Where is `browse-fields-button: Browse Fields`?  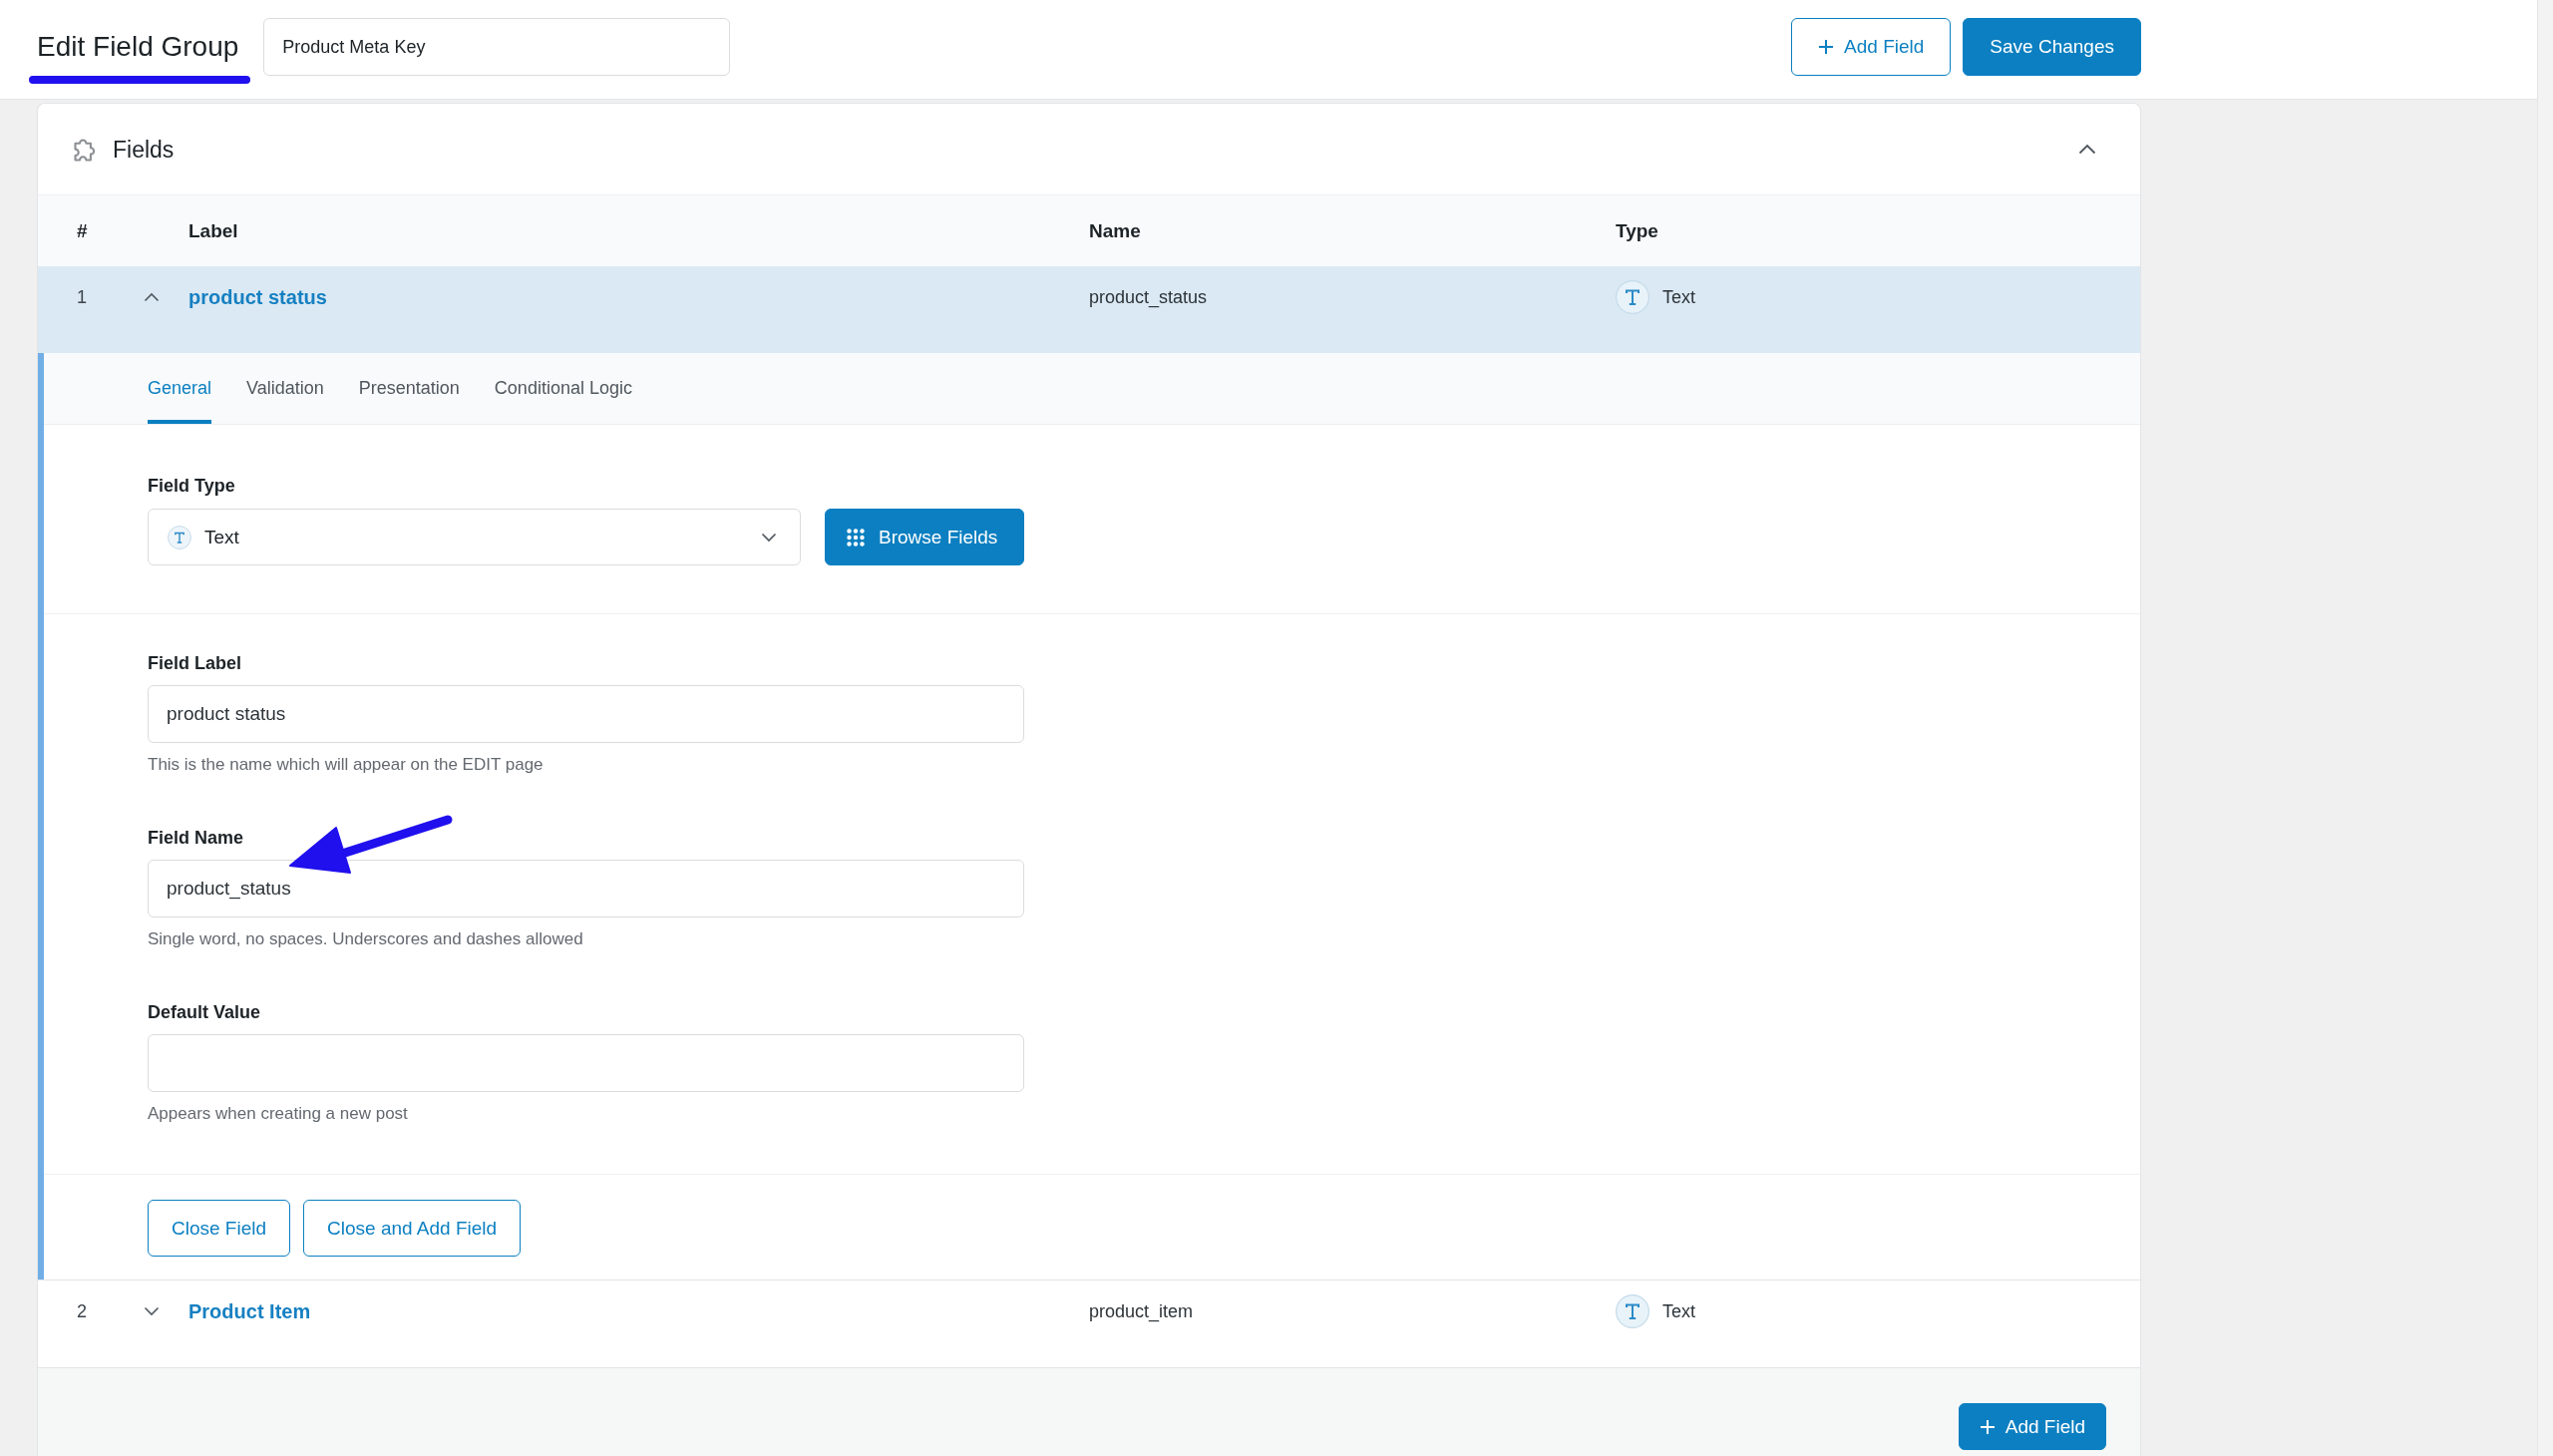
browse-fields-button: Browse Fields is located at coordinates (925, 537).